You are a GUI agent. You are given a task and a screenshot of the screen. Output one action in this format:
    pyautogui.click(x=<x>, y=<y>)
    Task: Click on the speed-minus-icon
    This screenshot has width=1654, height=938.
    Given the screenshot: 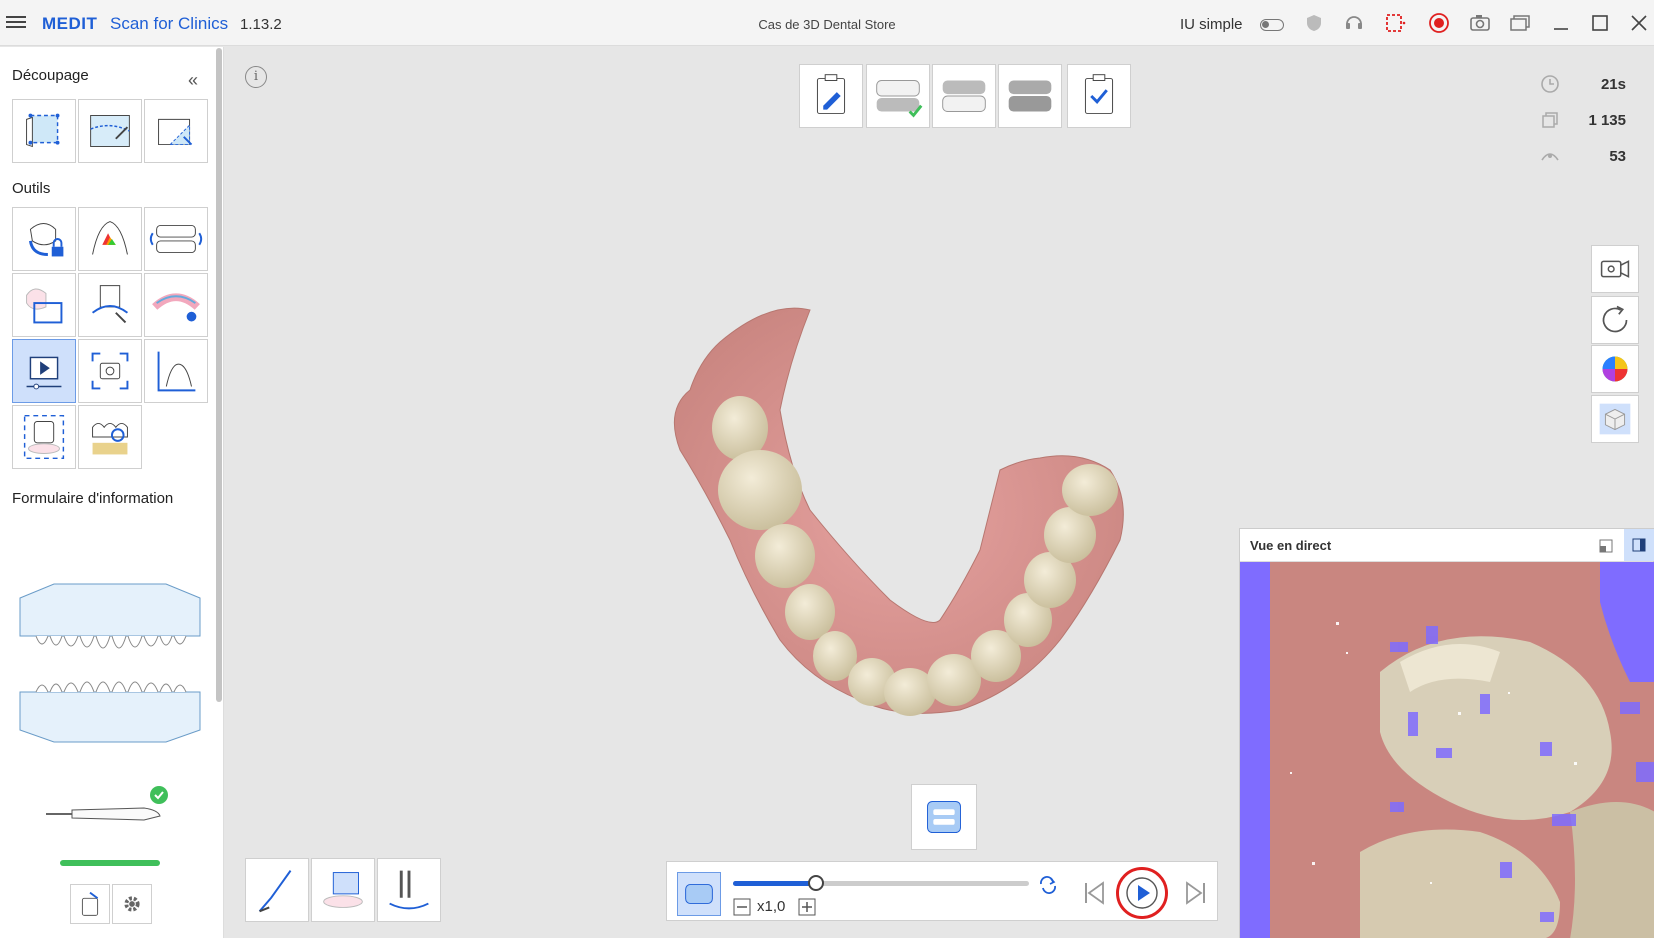 What is the action you would take?
    pyautogui.click(x=742, y=907)
    